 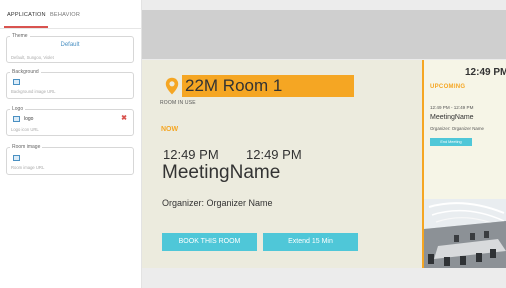 What do you see at coordinates (70, 159) in the screenshot?
I see `room-image-group: Room image Room image URL` at bounding box center [70, 159].